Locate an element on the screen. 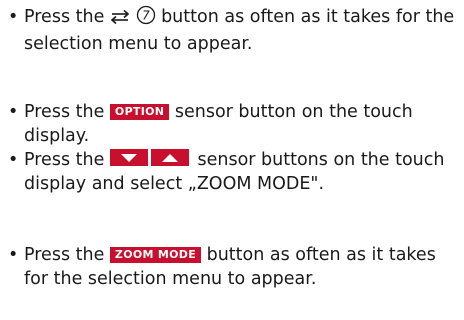 Image resolution: width=464 pixels, height=320 pixels. down-arrow-icon is located at coordinates (128, 157).